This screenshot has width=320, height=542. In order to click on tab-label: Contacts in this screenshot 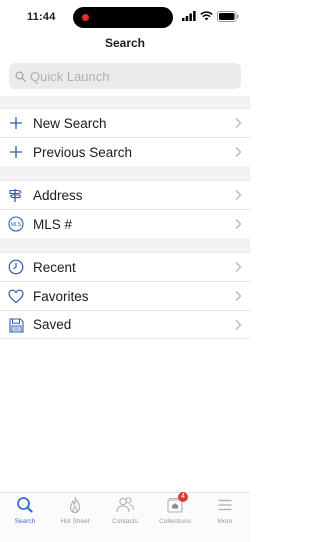, I will do `click(125, 521)`.